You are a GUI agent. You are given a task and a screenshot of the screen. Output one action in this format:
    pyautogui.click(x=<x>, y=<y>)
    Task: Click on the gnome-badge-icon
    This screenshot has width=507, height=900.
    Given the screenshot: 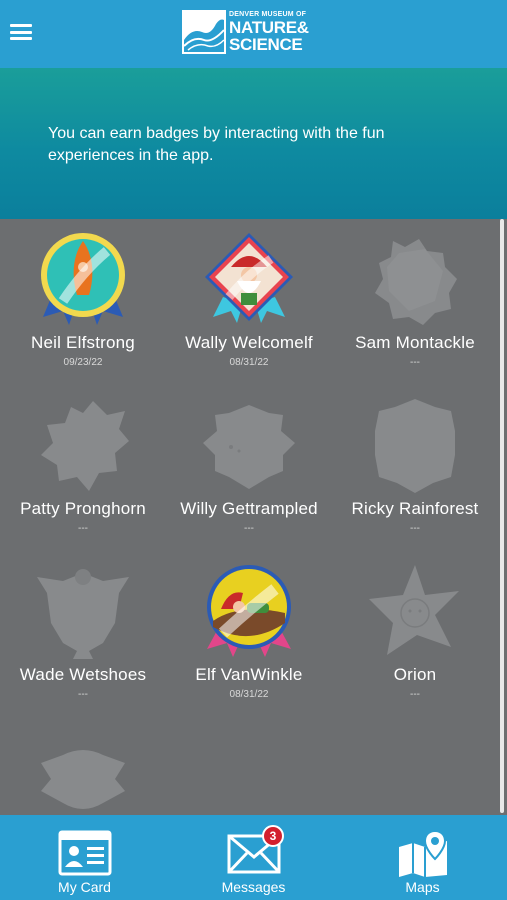 What is the action you would take?
    pyautogui.click(x=249, y=278)
    